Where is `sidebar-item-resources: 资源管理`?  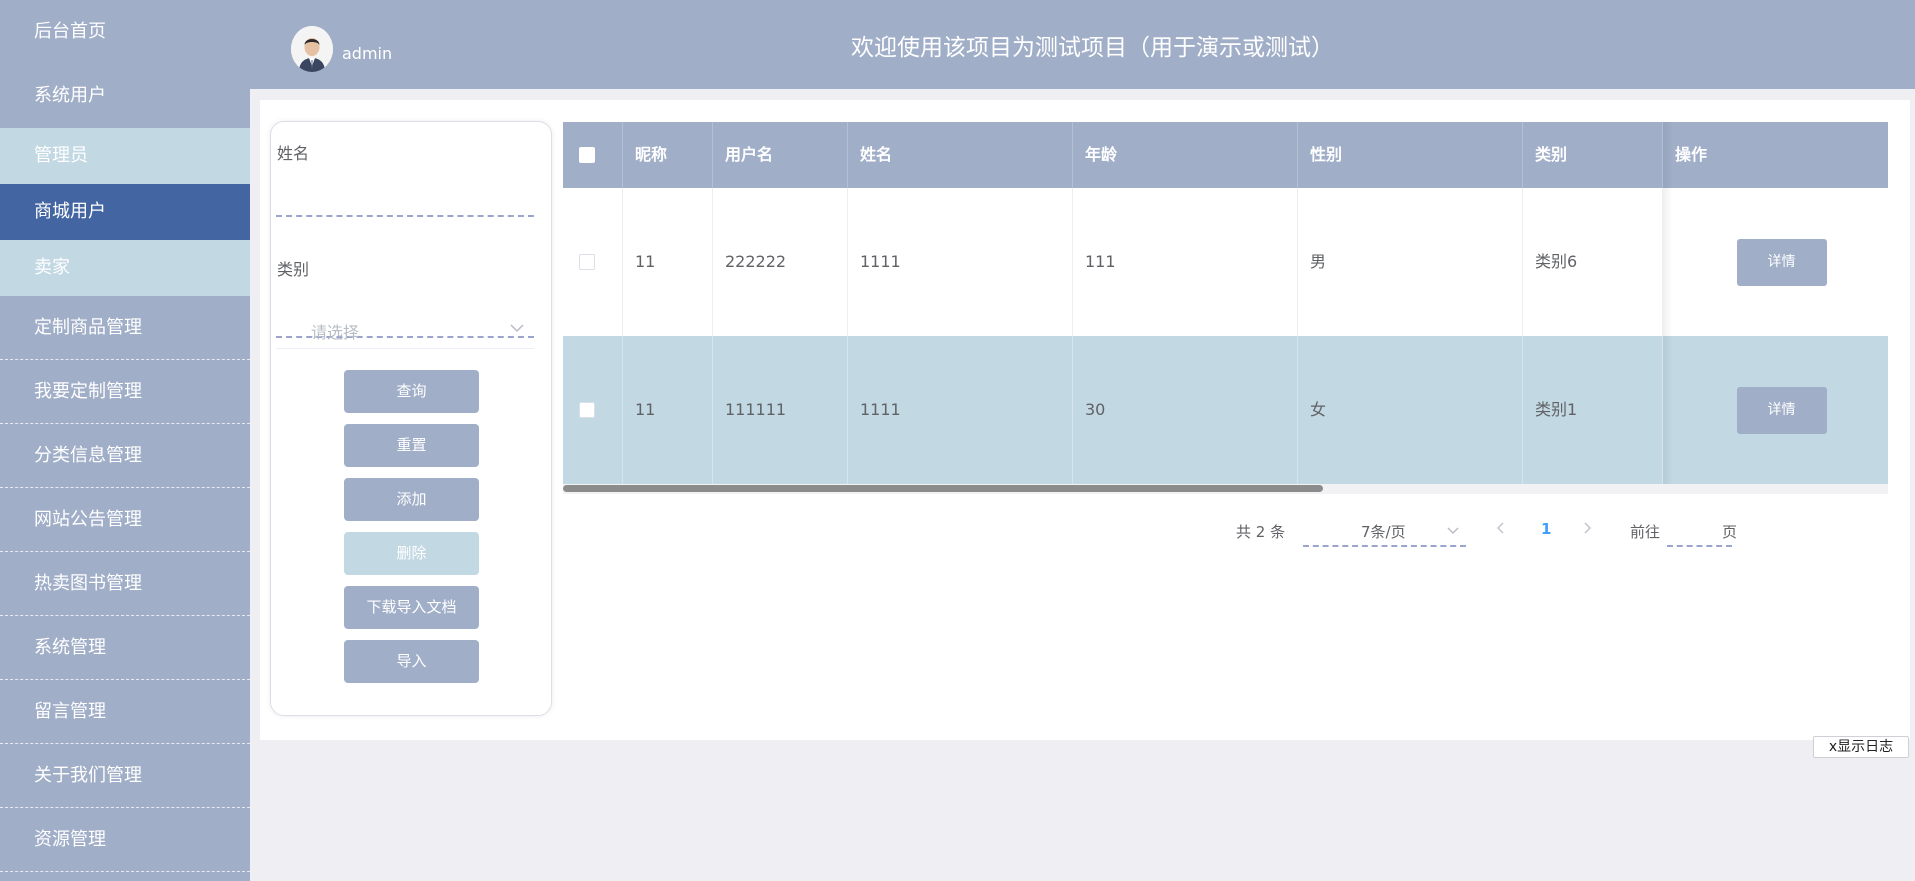
sidebar-item-resources: 资源管理 is located at coordinates (125, 840).